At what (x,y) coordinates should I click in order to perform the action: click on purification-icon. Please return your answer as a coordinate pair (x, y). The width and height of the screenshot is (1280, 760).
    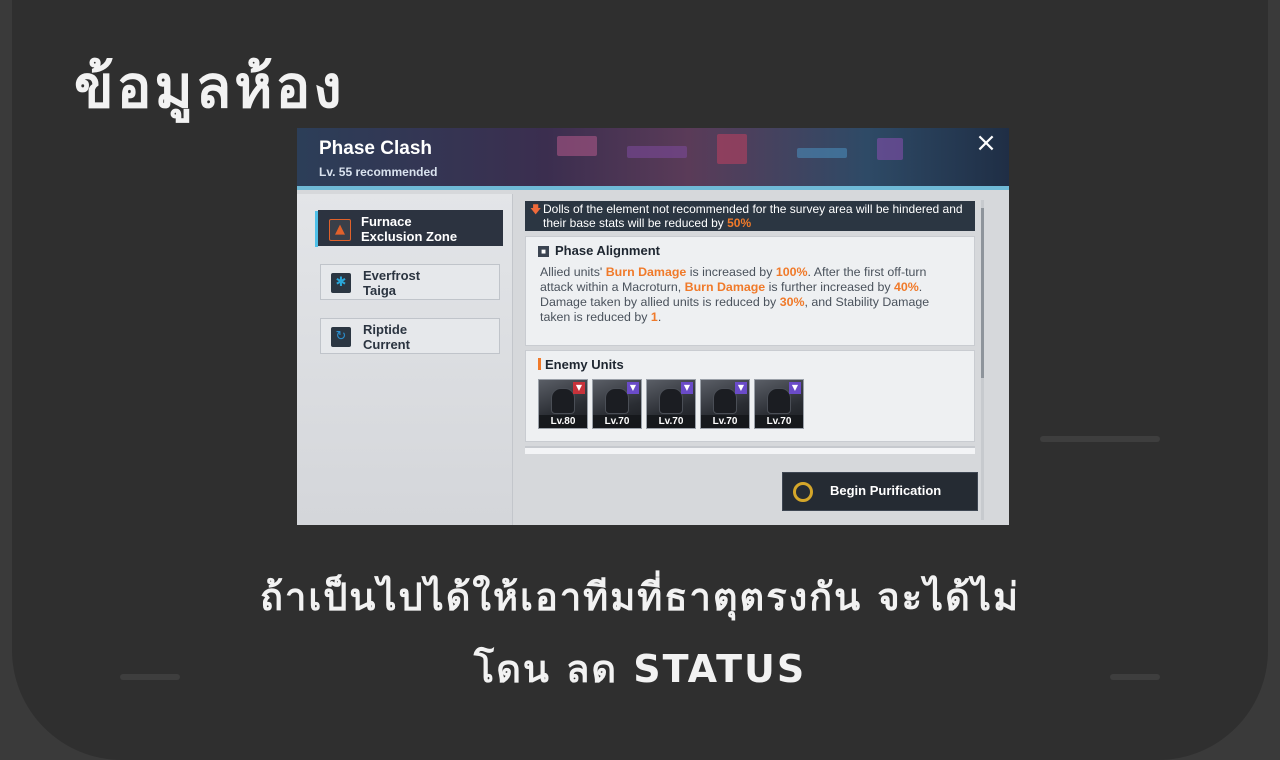
    Looking at the image, I should click on (803, 492).